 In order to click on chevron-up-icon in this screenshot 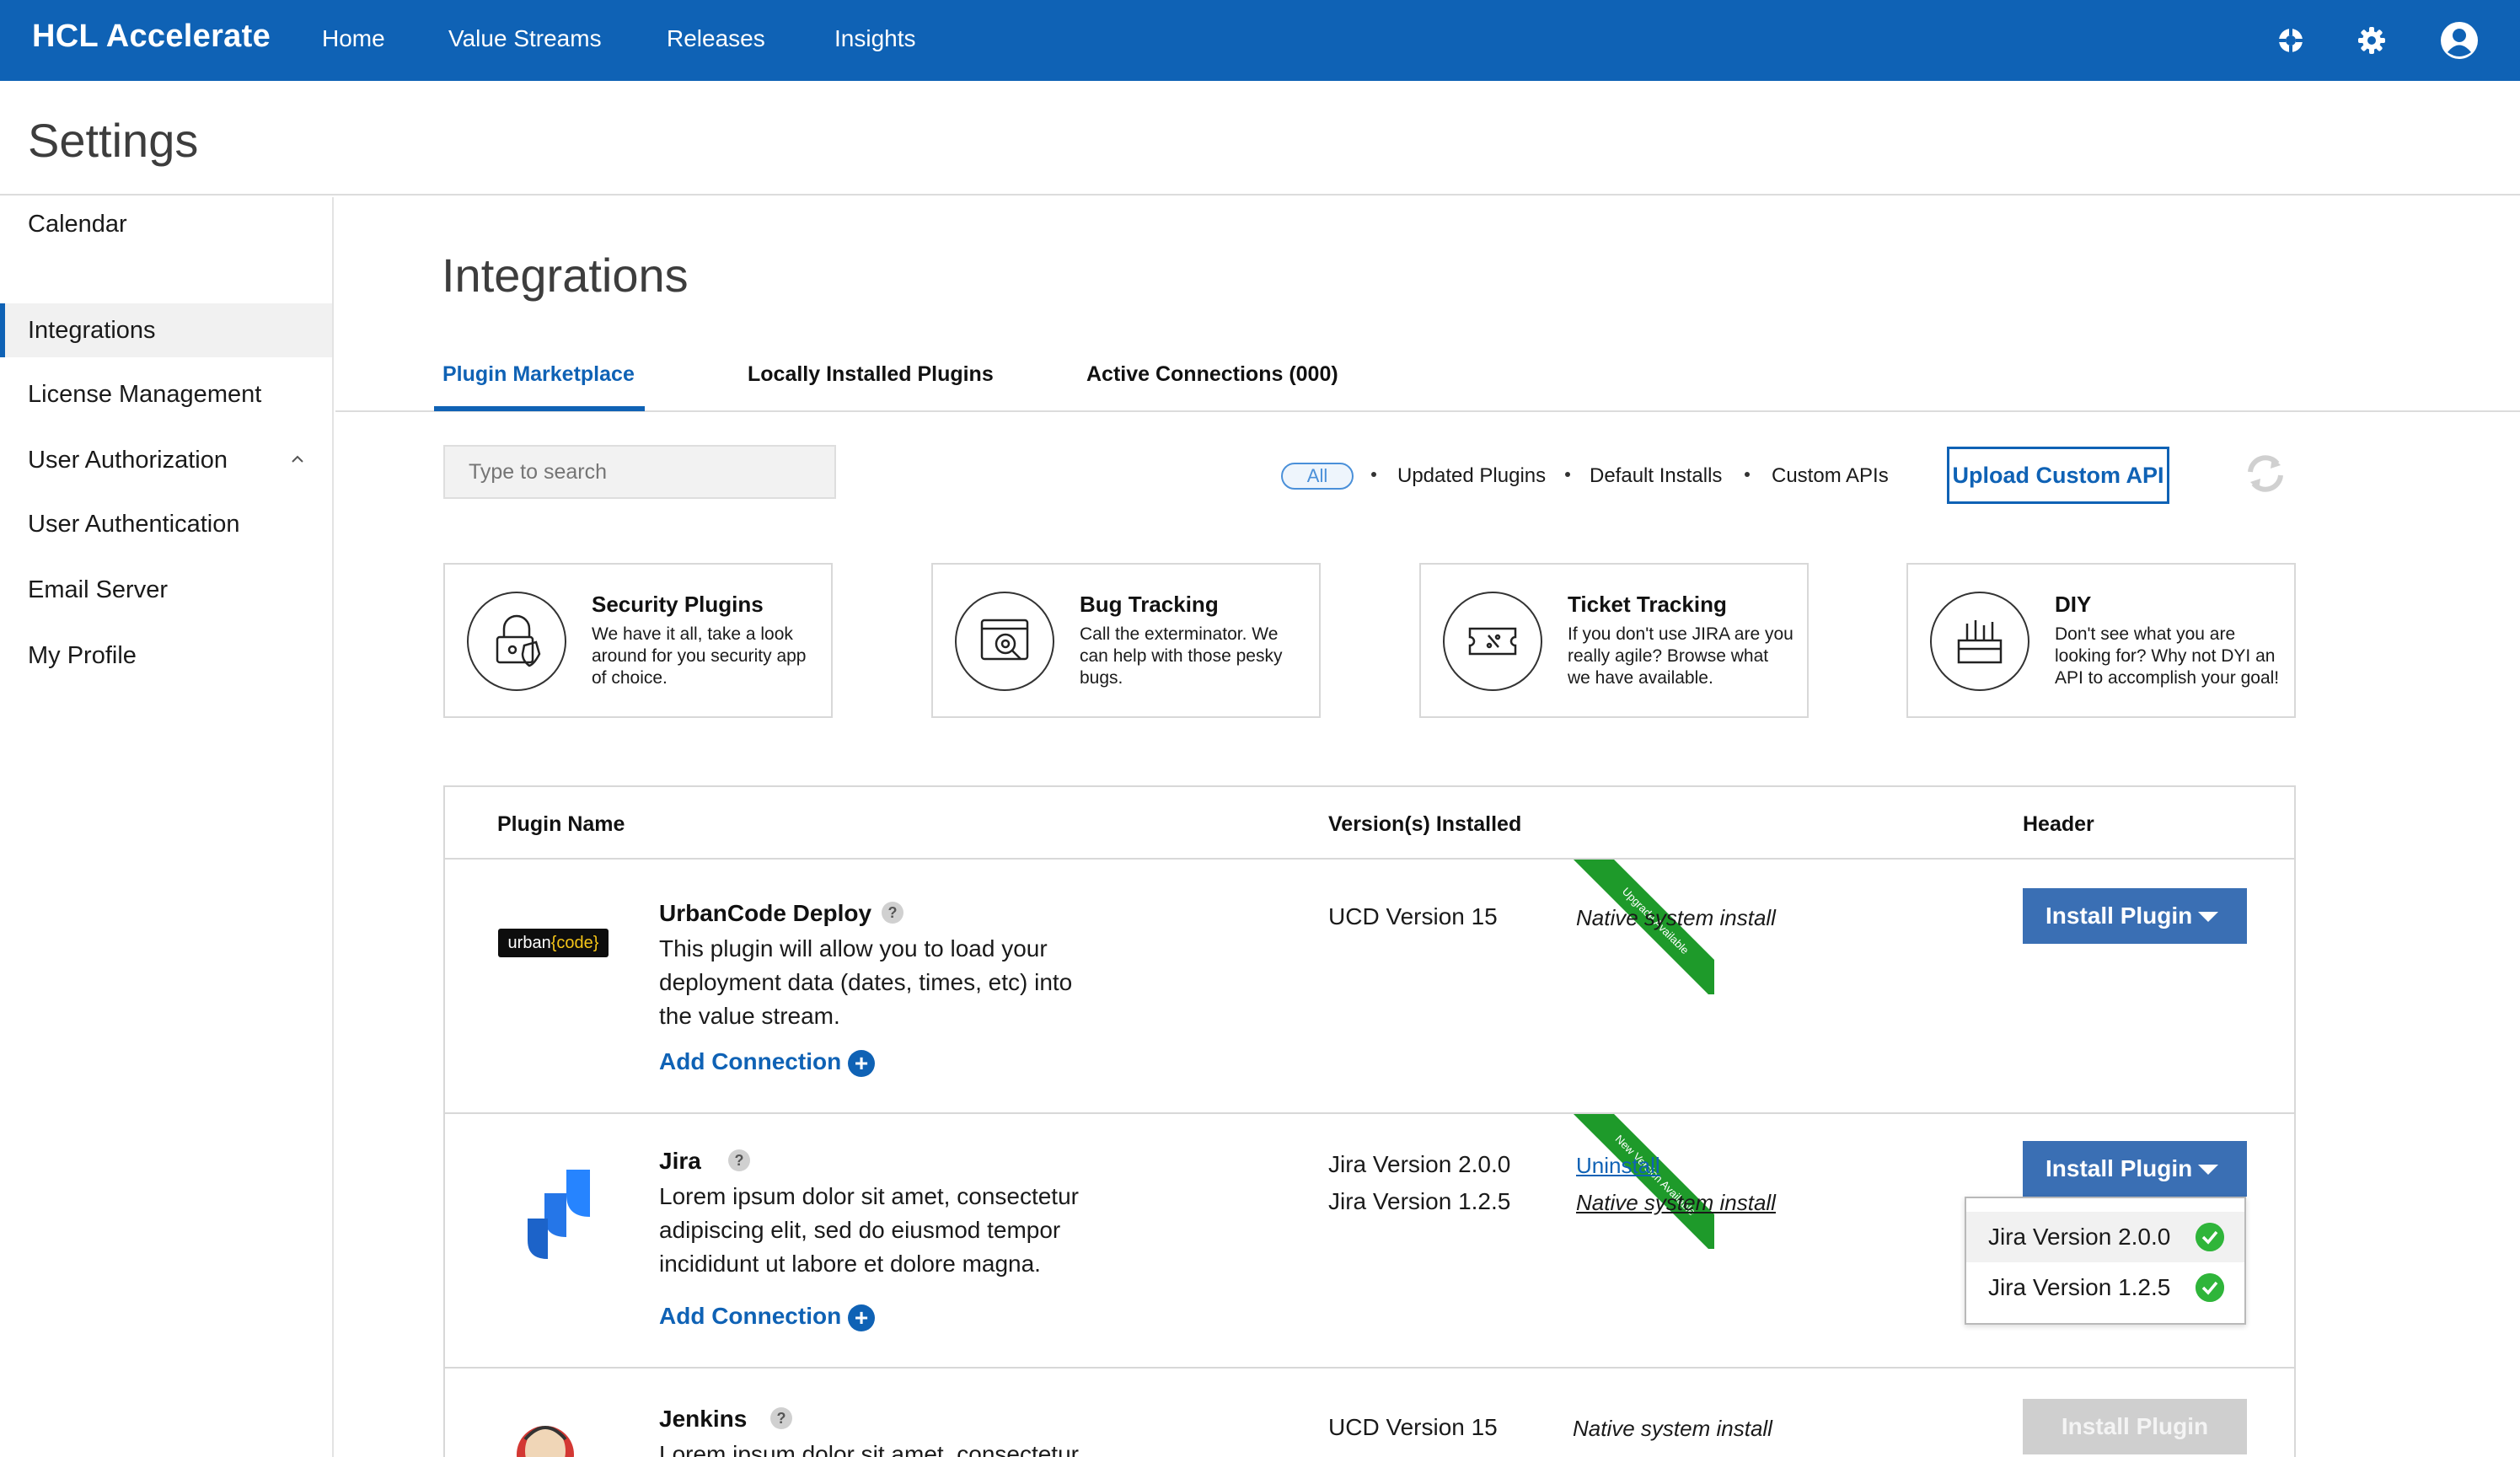, I will do `click(297, 459)`.